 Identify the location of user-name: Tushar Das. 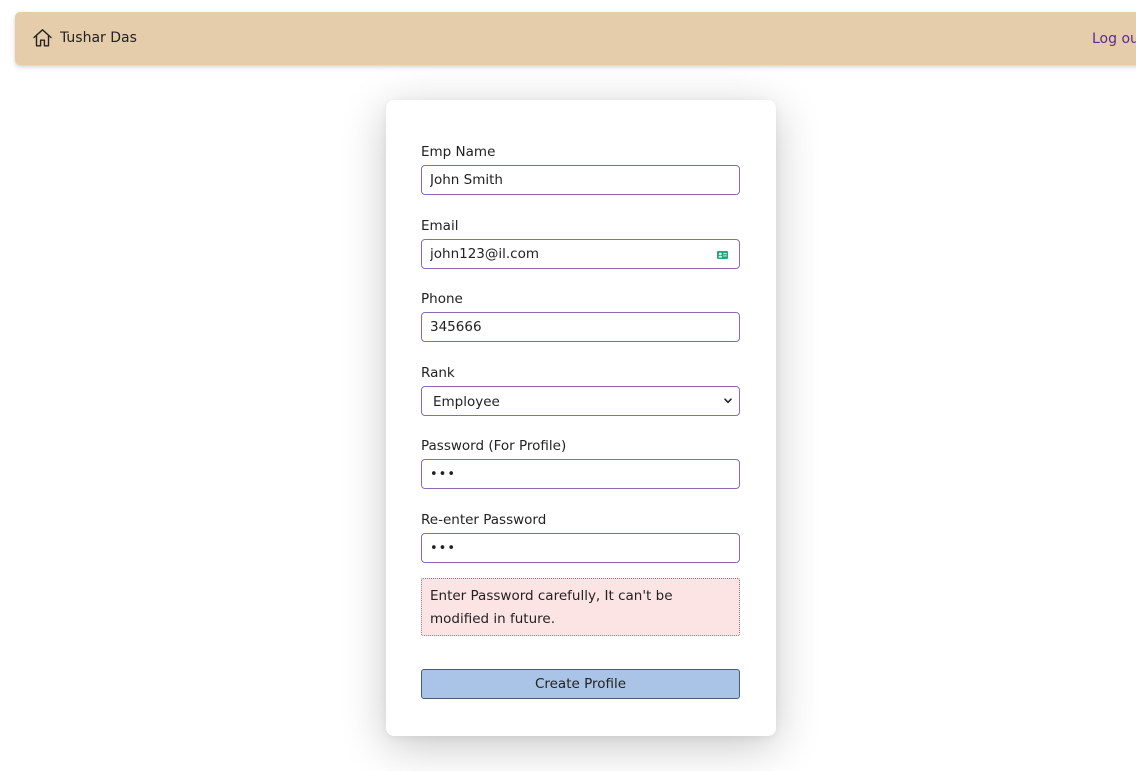
(98, 38).